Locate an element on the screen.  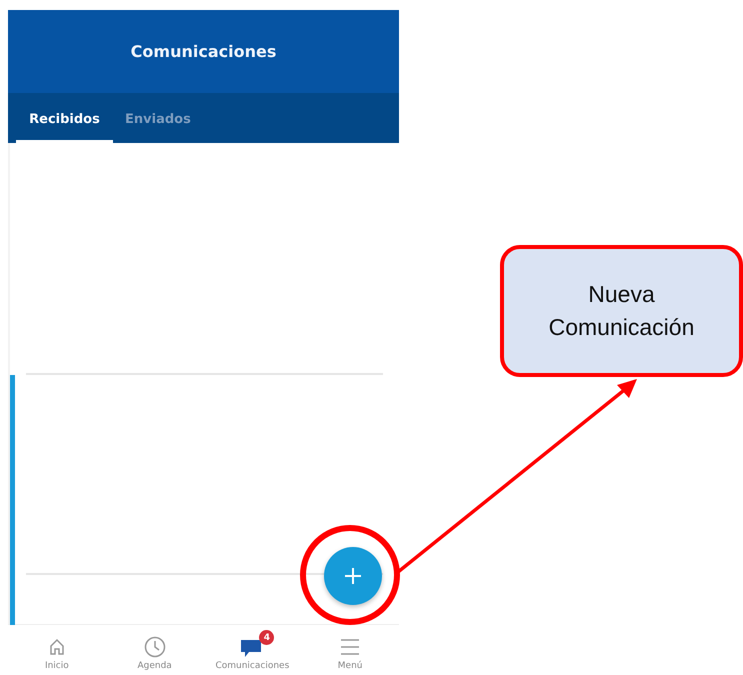
nav-item: Inicio is located at coordinates (57, 650).